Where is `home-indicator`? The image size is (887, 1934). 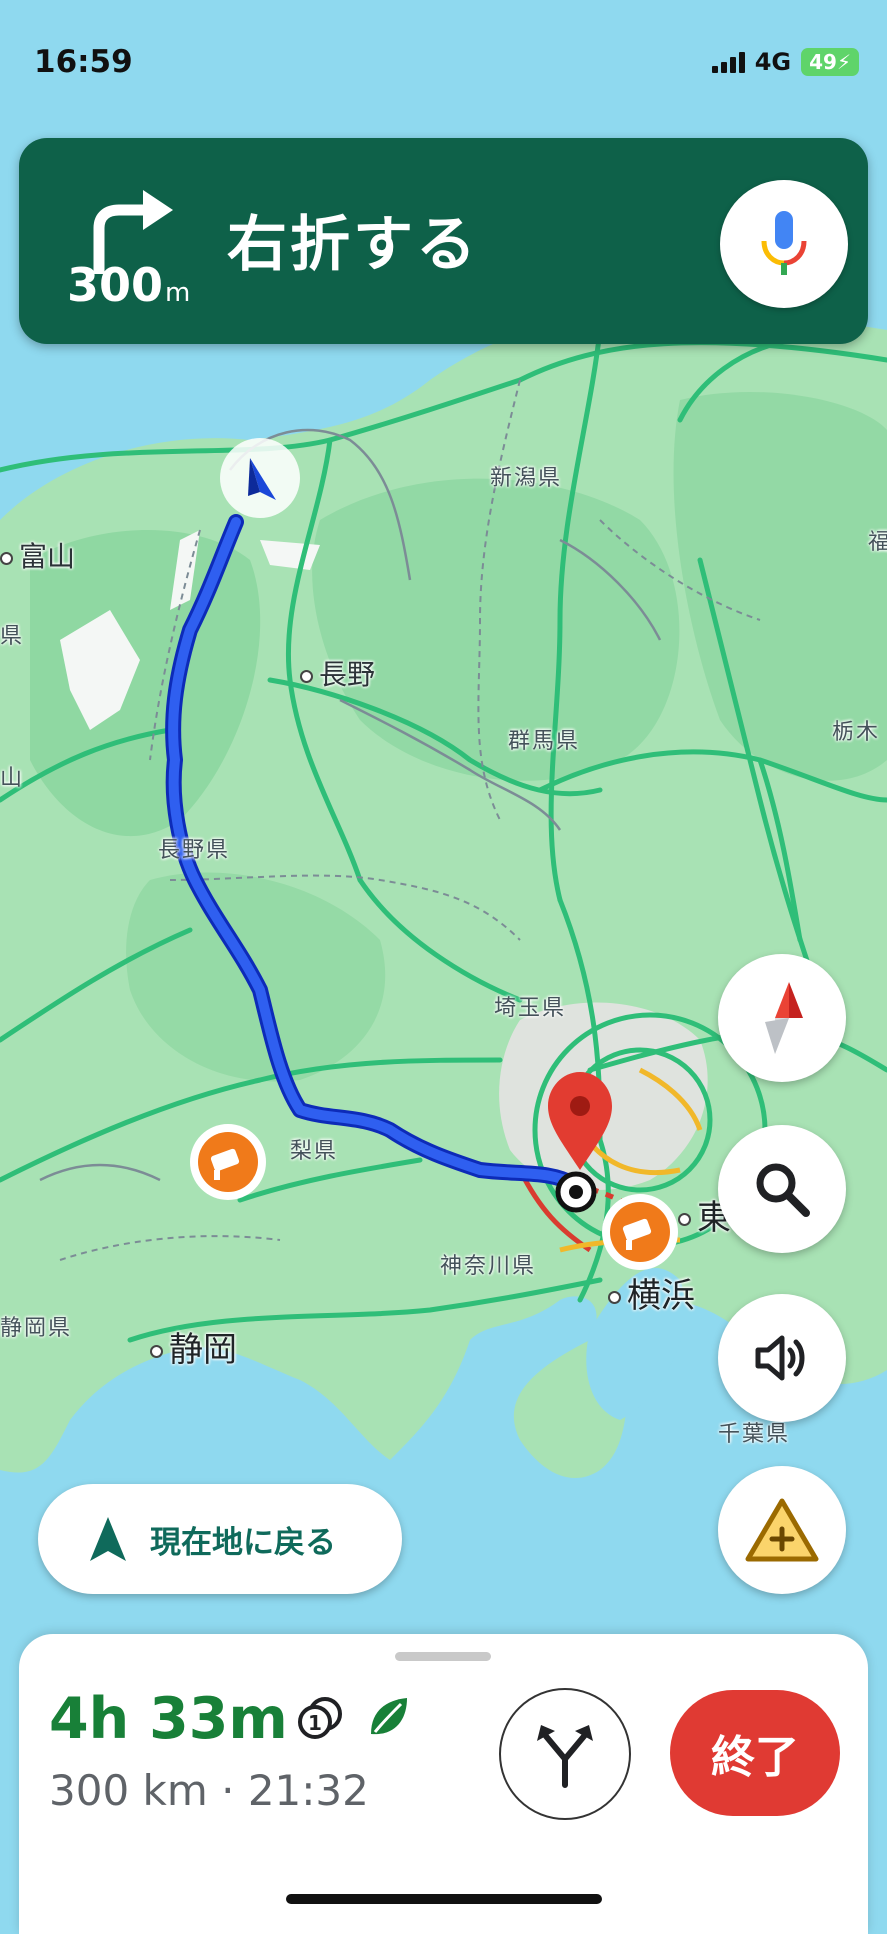 home-indicator is located at coordinates (444, 1899).